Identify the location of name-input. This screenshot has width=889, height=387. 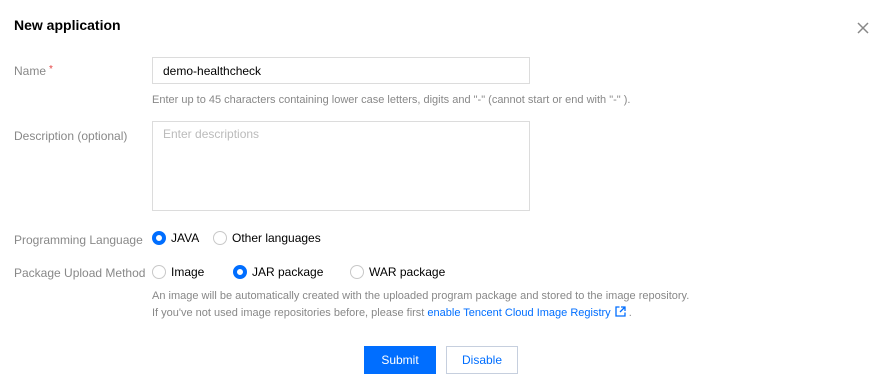
(341, 70).